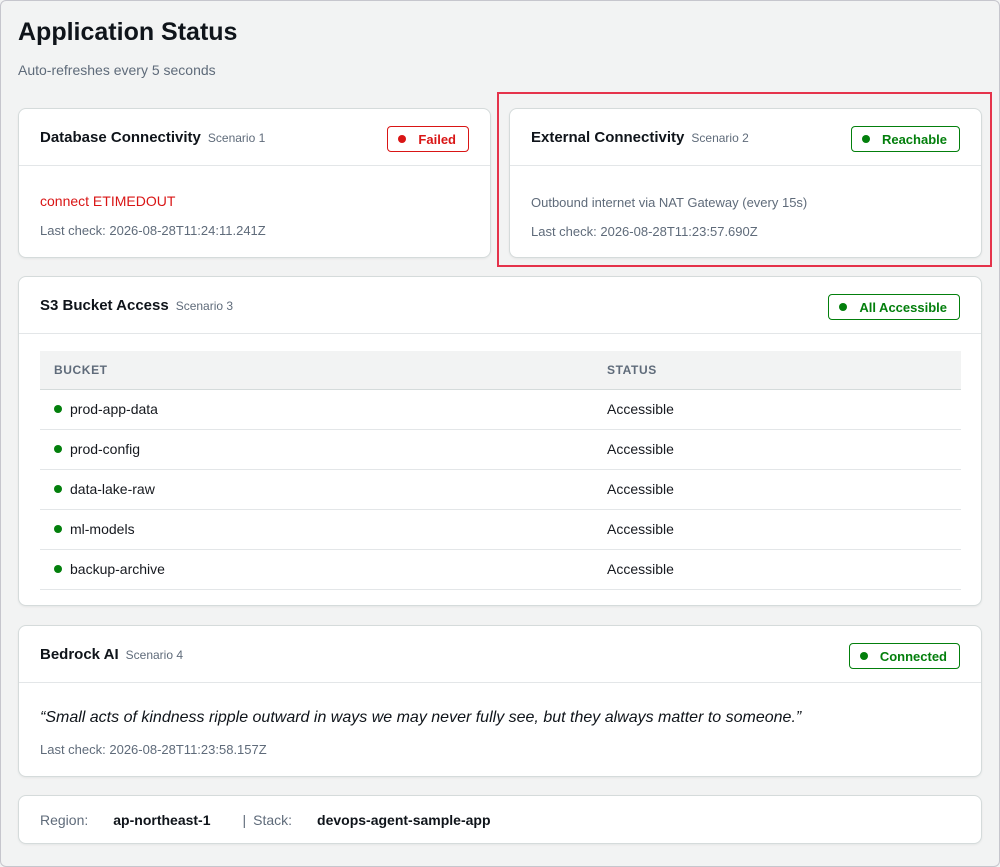  I want to click on card-header: Database Connectivity Scenario 1 Failed, so click(254, 137).